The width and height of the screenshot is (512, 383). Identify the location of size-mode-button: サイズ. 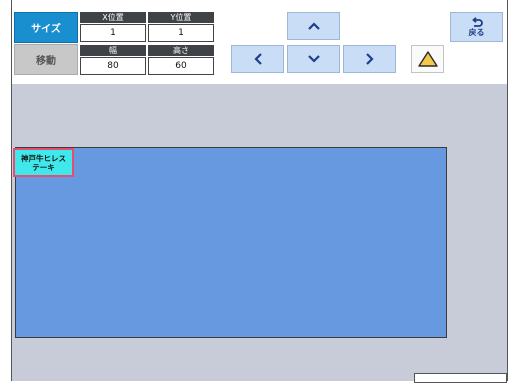
(46, 27).